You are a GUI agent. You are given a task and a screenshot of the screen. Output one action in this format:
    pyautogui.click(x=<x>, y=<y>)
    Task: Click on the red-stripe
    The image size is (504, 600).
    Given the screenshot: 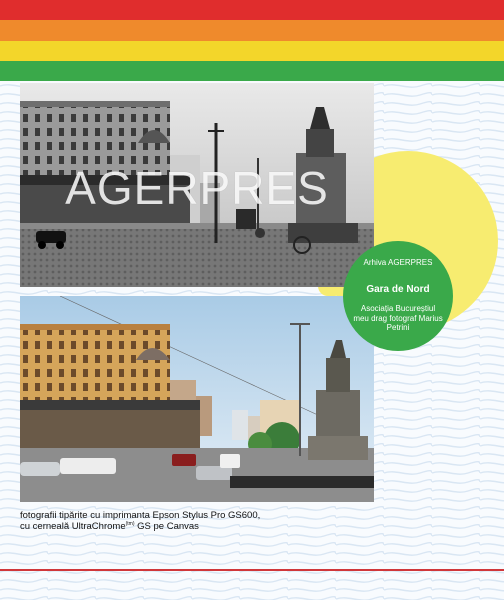 What is the action you would take?
    pyautogui.click(x=252, y=10)
    